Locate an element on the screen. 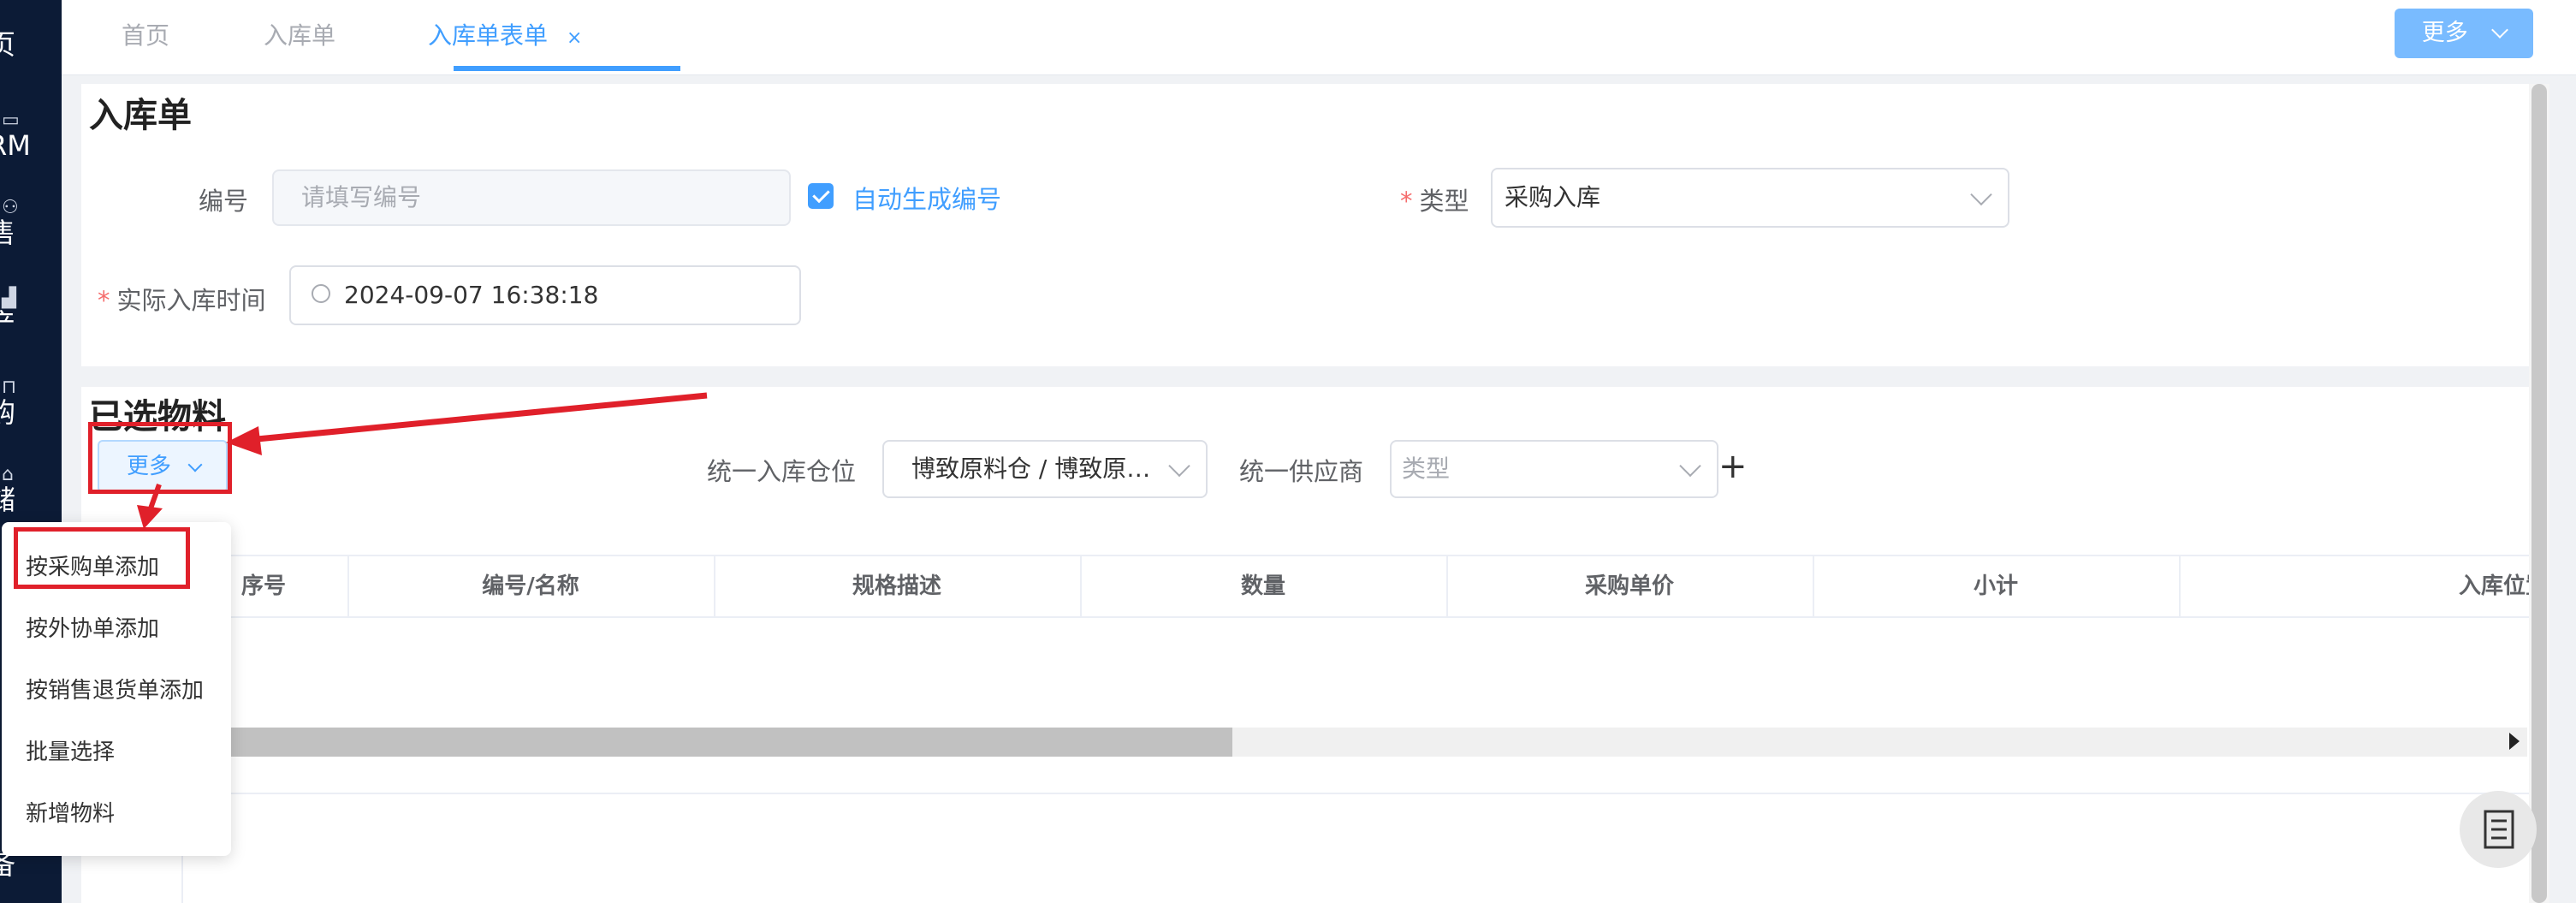 This screenshot has height=903, width=2576. document-icon is located at coordinates (2499, 829).